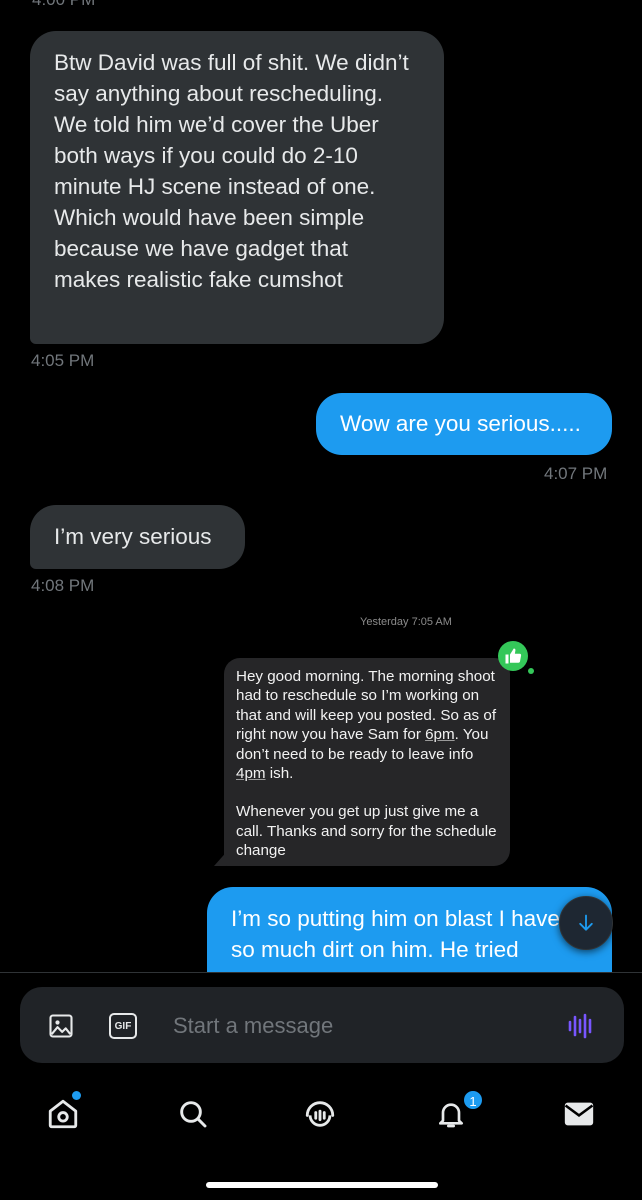  Describe the element at coordinates (581, 1026) in the screenshot. I see `voice-message-icon` at that location.